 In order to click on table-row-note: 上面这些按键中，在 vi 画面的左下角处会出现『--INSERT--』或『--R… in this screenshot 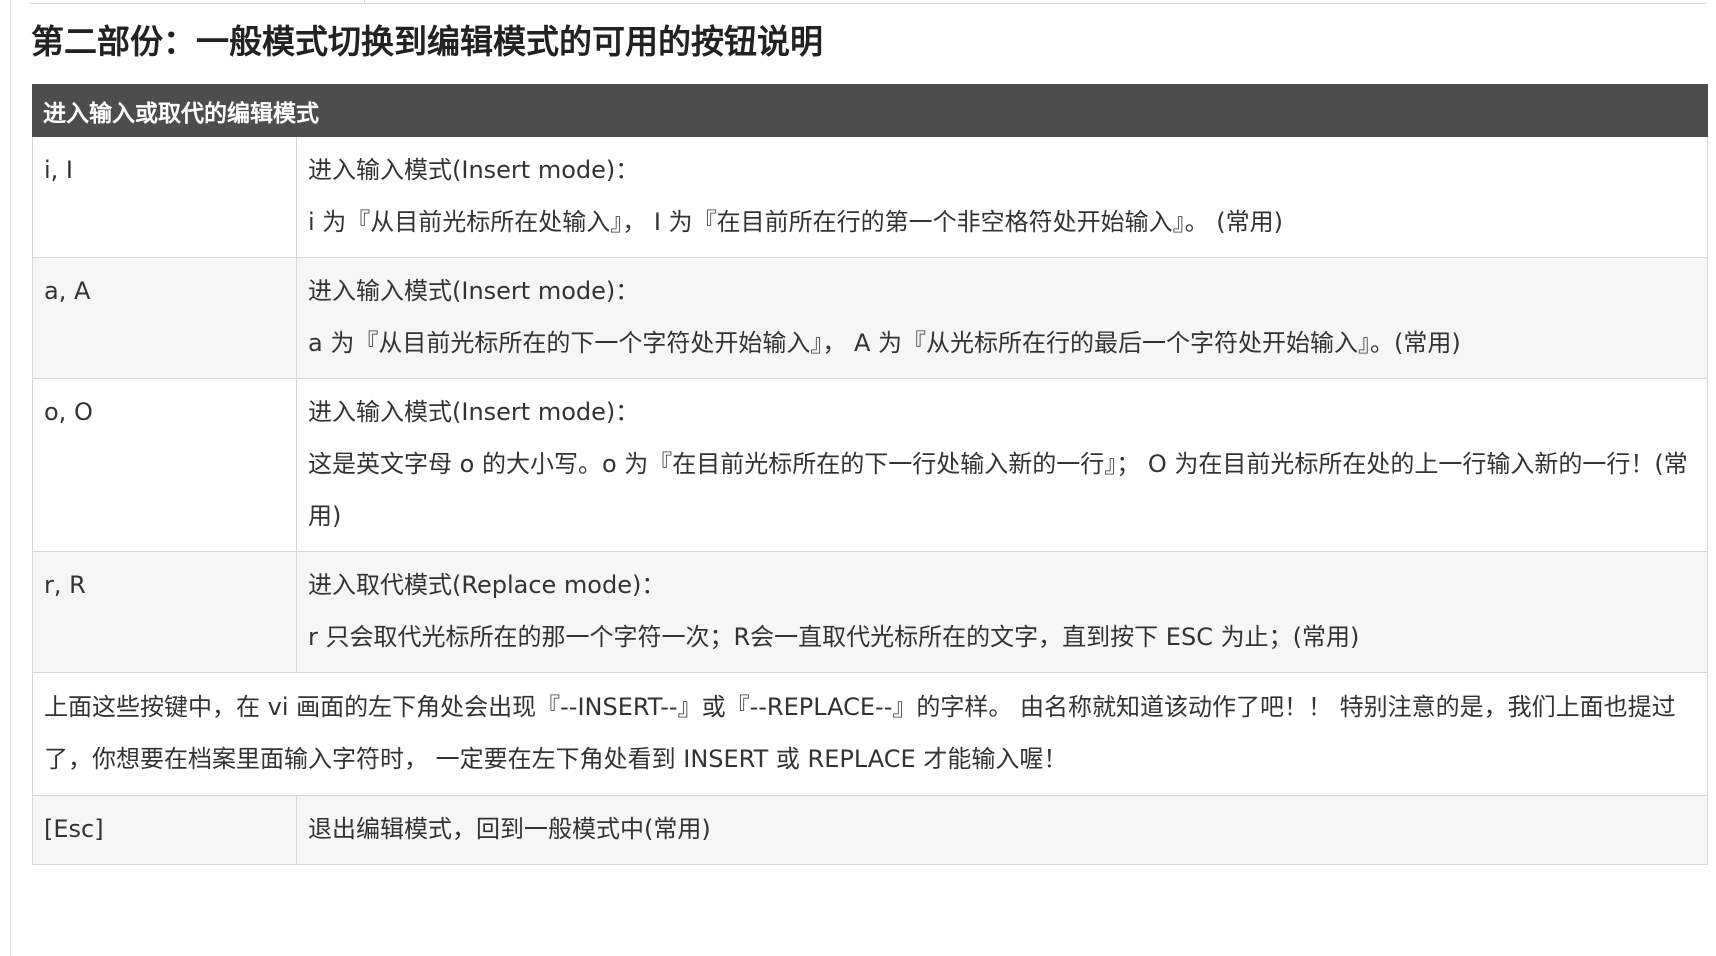, I will do `click(870, 734)`.